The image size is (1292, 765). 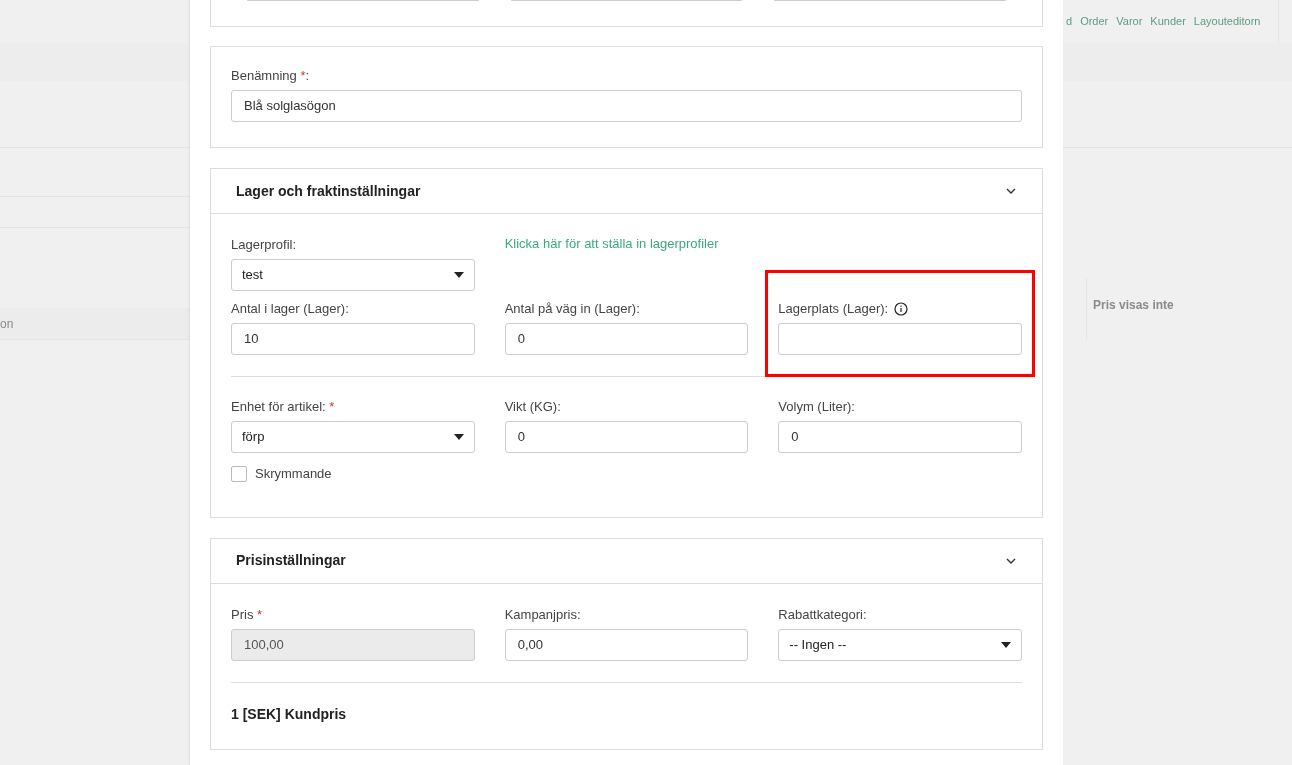 I want to click on input-field: Blå solglasögon, so click(x=626, y=106).